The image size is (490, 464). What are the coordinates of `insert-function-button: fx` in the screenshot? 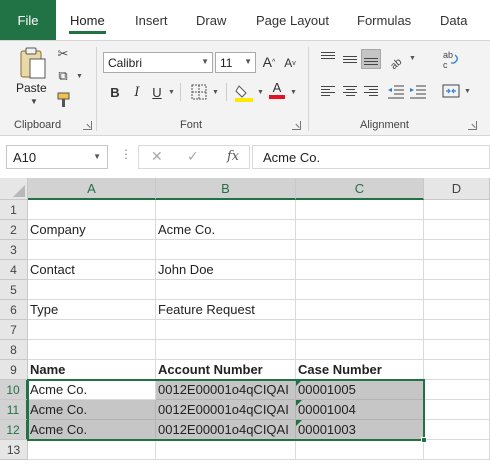 It's located at (233, 156).